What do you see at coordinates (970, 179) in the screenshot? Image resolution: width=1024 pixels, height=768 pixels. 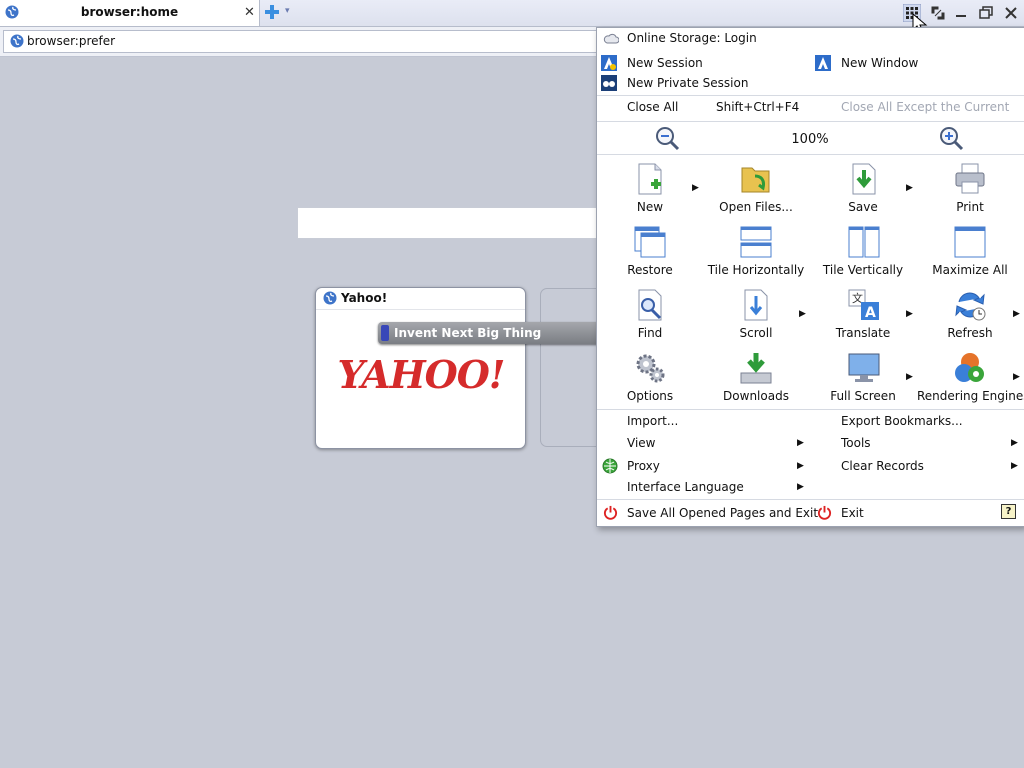 I see `print-icon` at bounding box center [970, 179].